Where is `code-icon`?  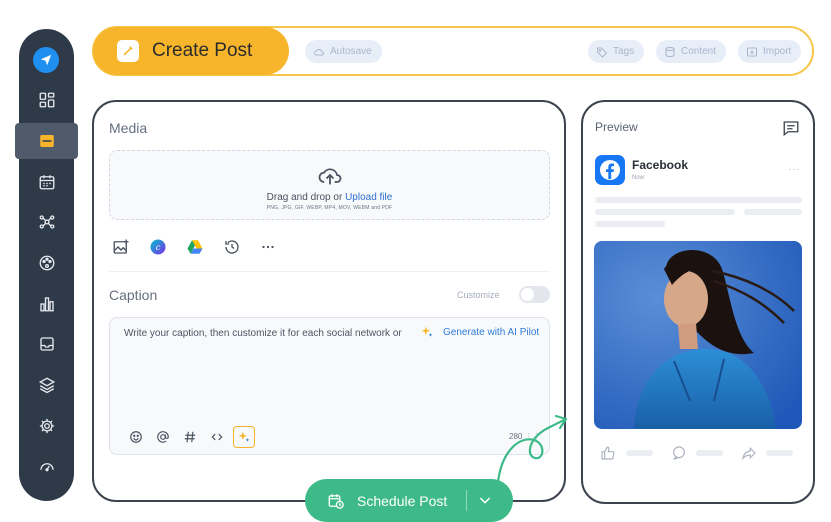
code-icon is located at coordinates (217, 437).